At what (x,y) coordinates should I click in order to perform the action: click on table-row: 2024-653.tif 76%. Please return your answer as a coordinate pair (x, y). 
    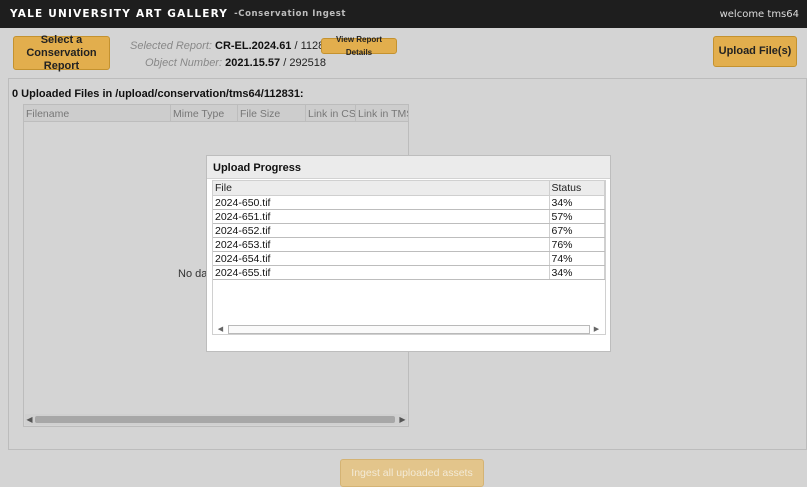
    Looking at the image, I should click on (409, 244).